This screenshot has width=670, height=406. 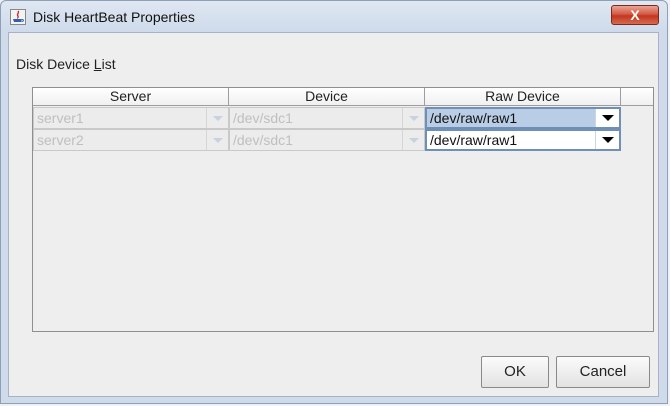 I want to click on table-header-filler, so click(x=637, y=97).